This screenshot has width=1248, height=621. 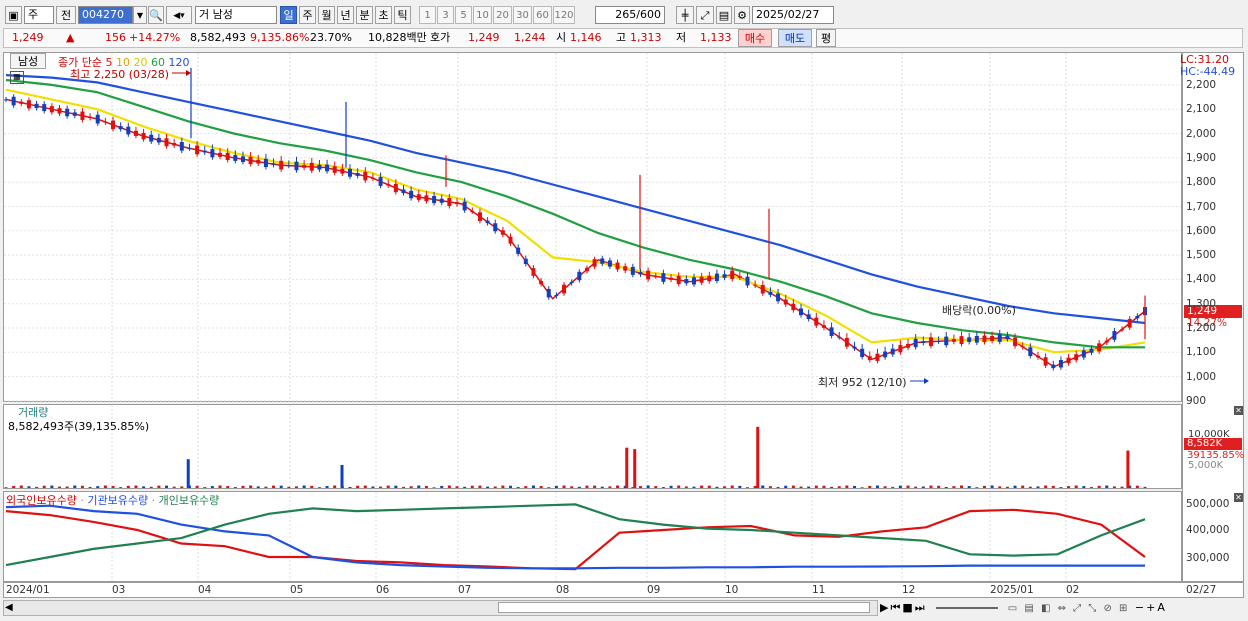 What do you see at coordinates (188, 73) in the screenshot?
I see `high-arrow-head` at bounding box center [188, 73].